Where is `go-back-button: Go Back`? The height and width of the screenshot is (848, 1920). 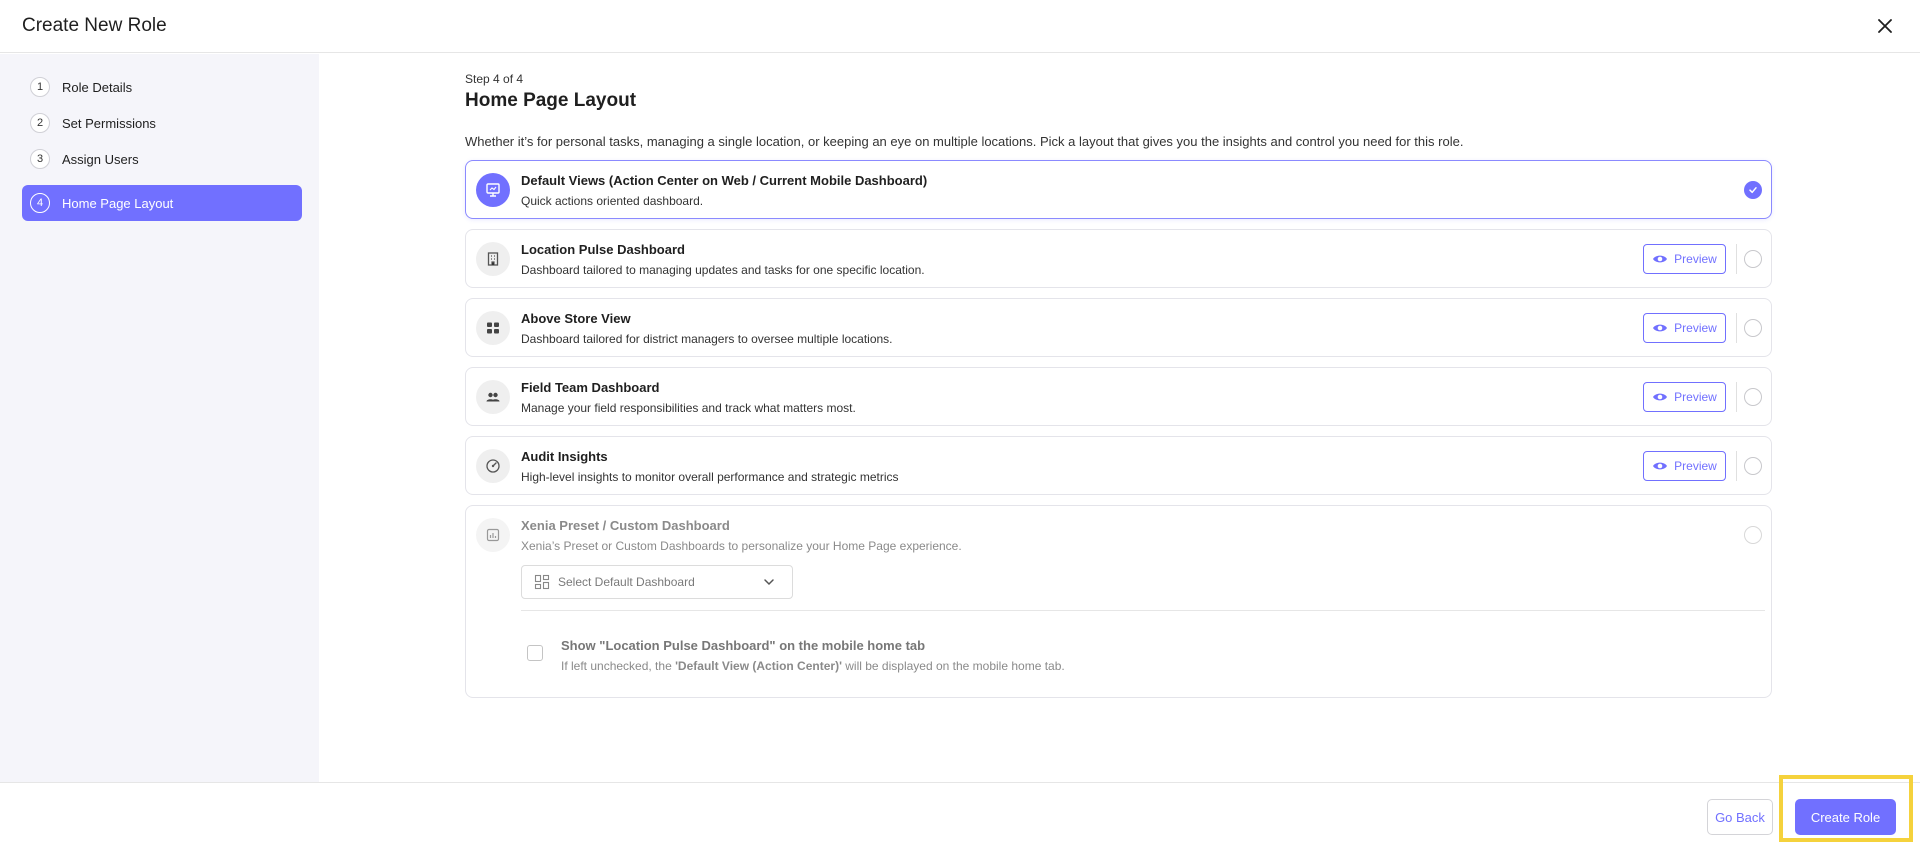
go-back-button: Go Back is located at coordinates (1740, 817).